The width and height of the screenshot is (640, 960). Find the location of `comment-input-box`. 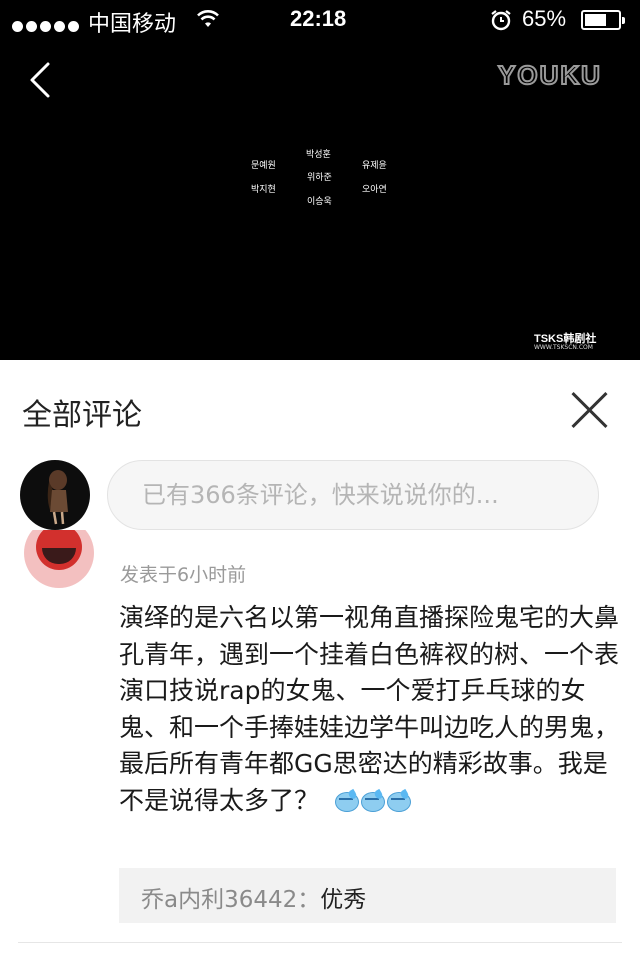

comment-input-box is located at coordinates (353, 495).